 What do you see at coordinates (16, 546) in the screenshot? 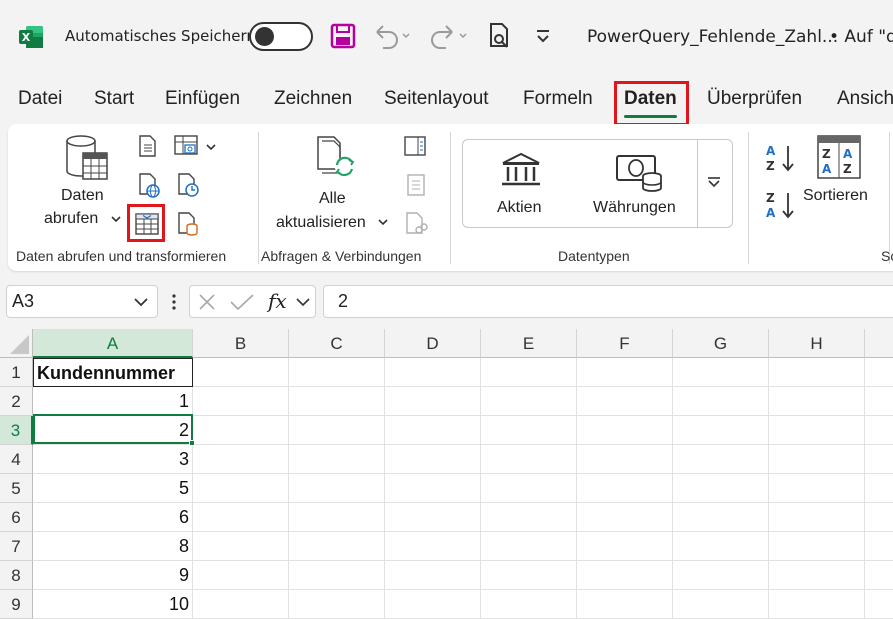
I see `row-header: 7` at bounding box center [16, 546].